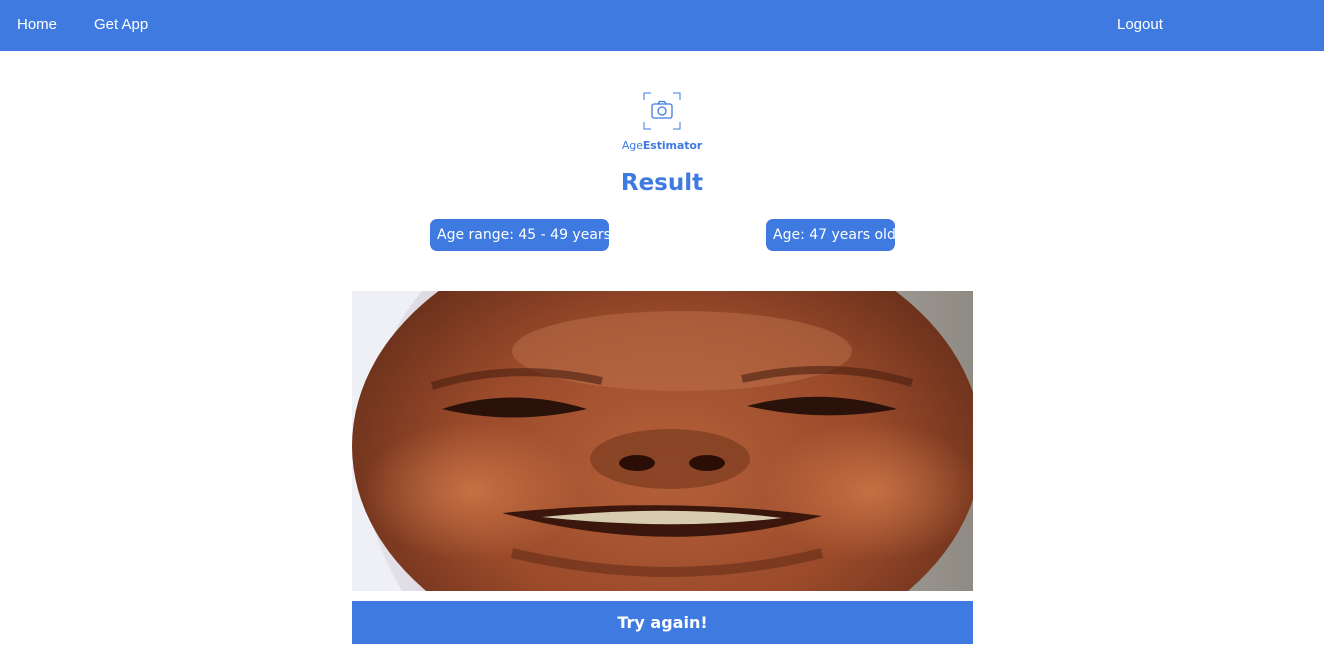 Image resolution: width=1324 pixels, height=653 pixels. I want to click on logo-wordmark: AgeEstimator, so click(662, 145).